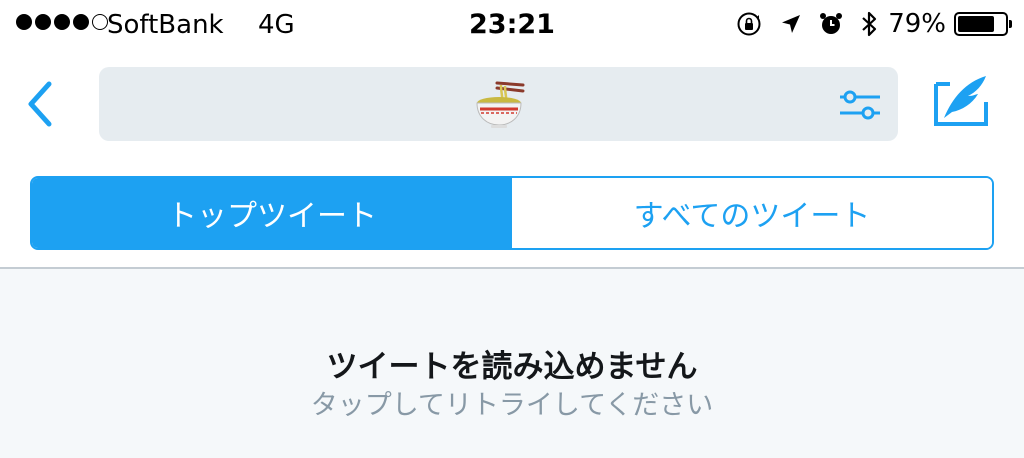  Describe the element at coordinates (976, 24) in the screenshot. I see `battery-level` at that location.